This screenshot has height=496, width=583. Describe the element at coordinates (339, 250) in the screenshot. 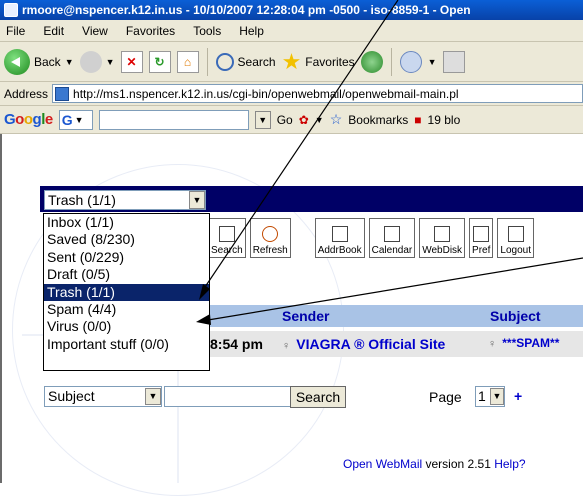

I see `addrbook-label: AddrBook` at that location.